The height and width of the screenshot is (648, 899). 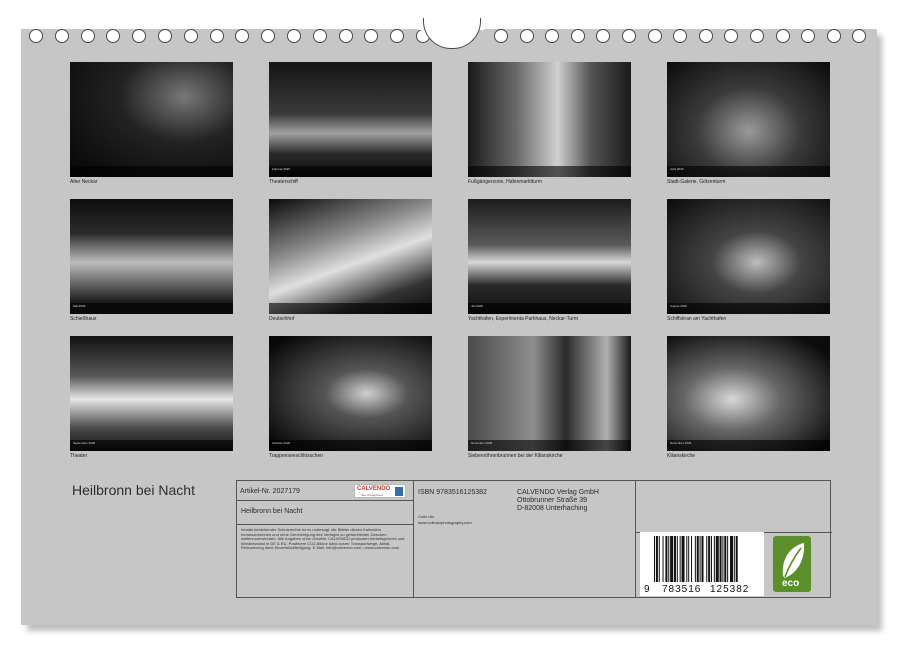 I want to click on month-photo: August 2026, so click(x=748, y=256).